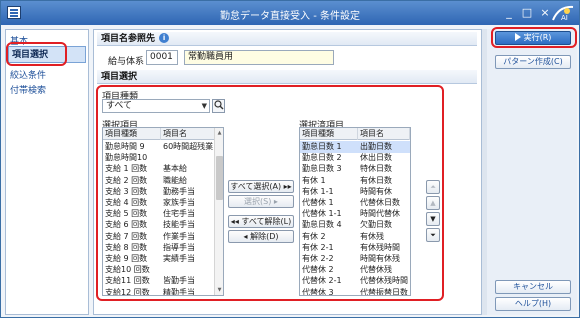  Describe the element at coordinates (564, 18) in the screenshot. I see `svg-text: AI` at that location.